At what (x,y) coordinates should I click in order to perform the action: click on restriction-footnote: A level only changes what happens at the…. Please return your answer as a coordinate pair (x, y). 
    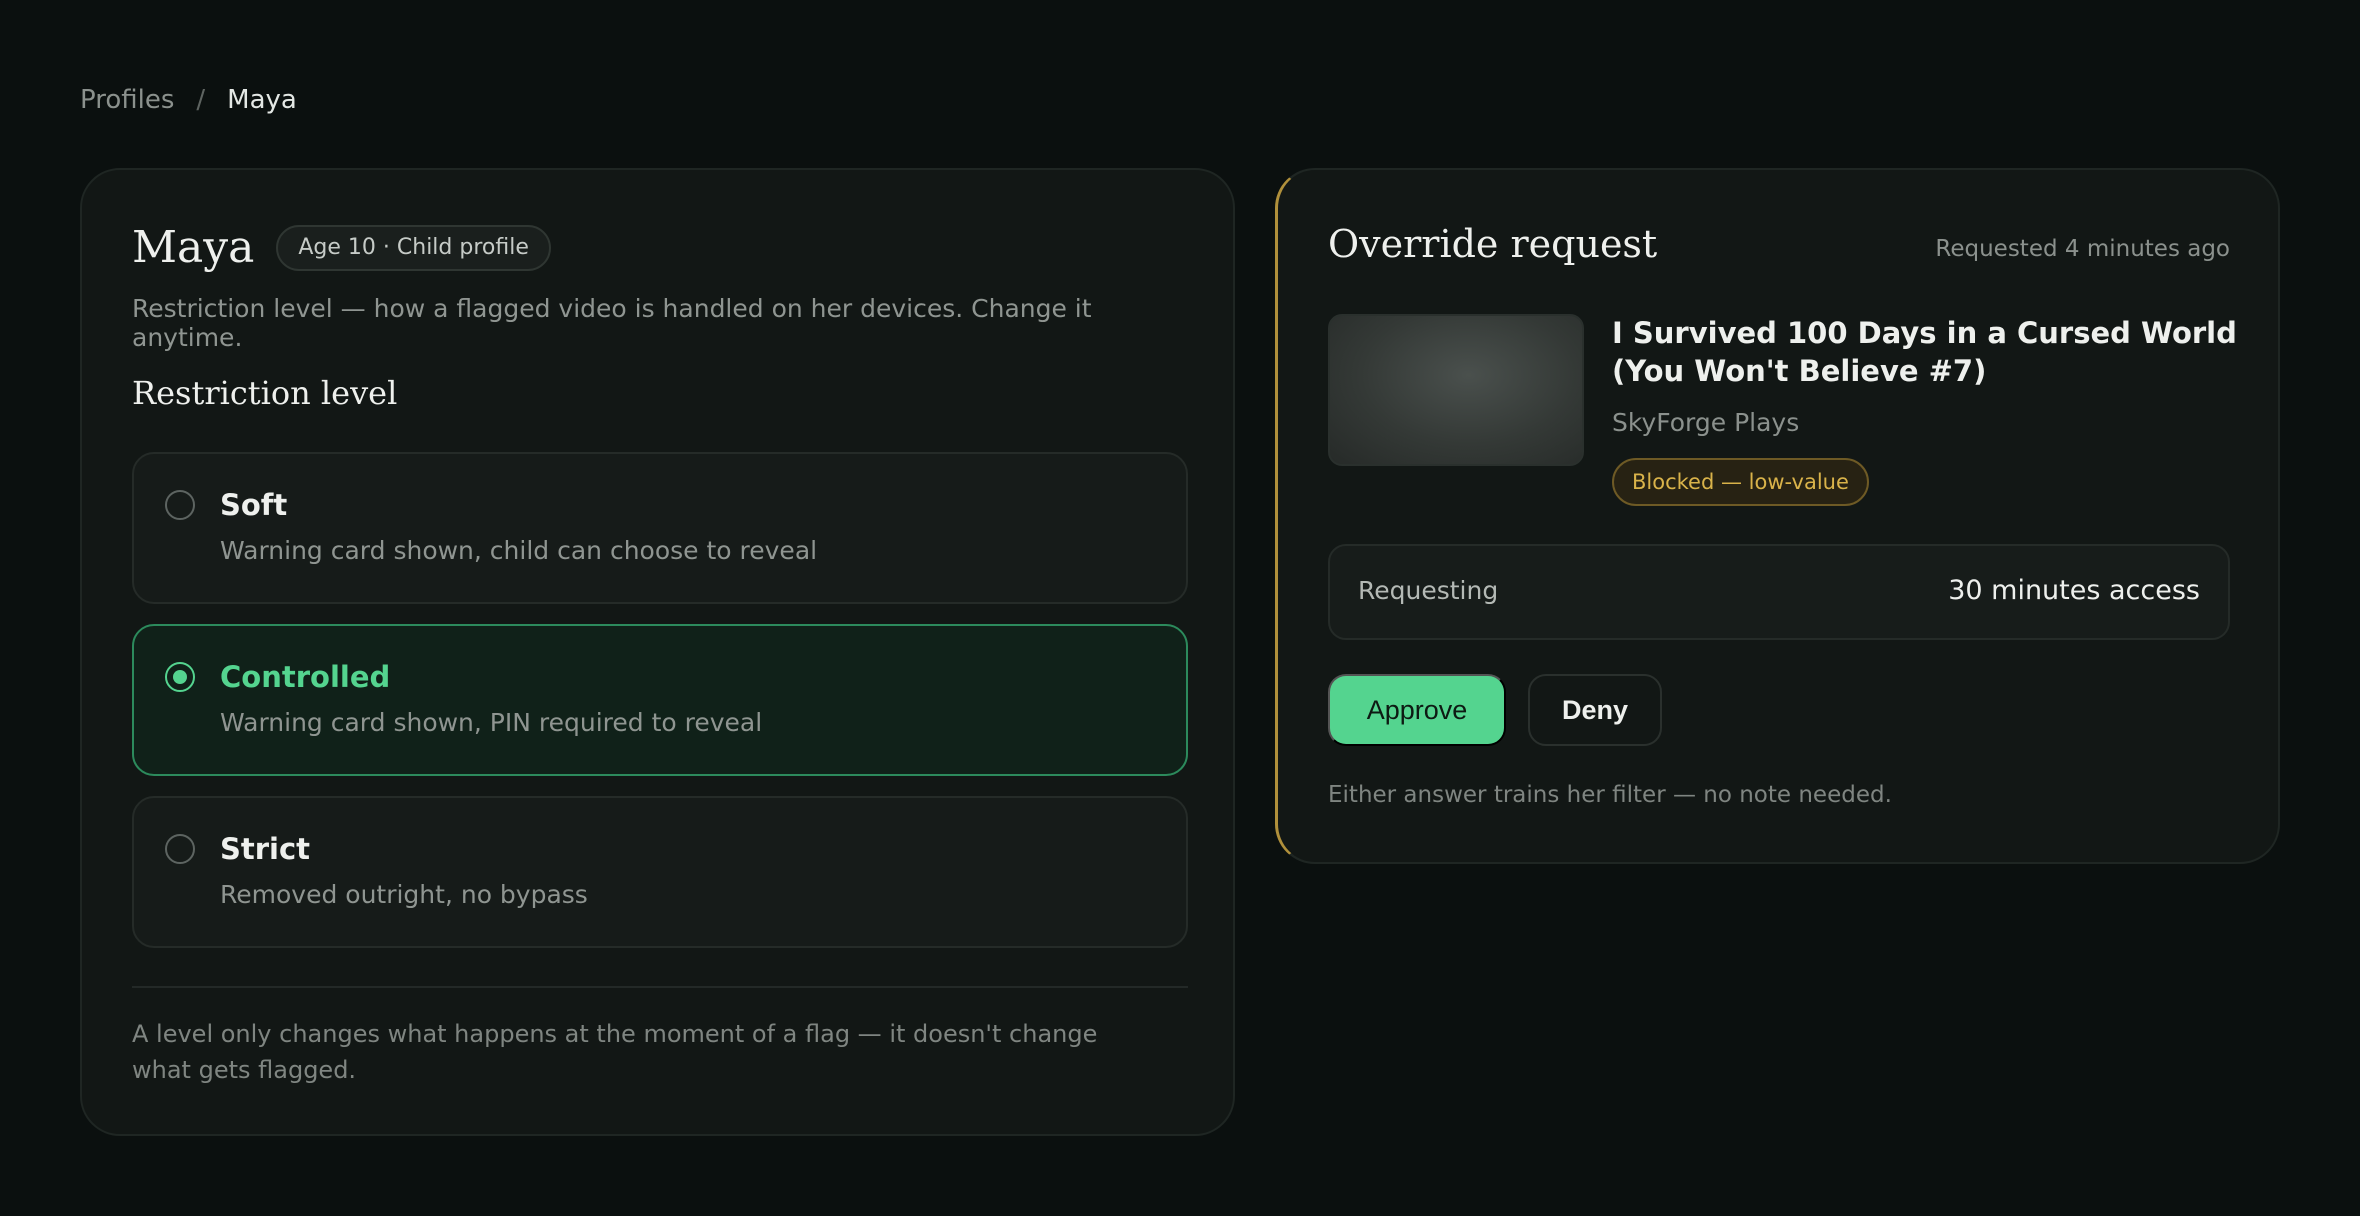
    Looking at the image, I should click on (615, 1052).